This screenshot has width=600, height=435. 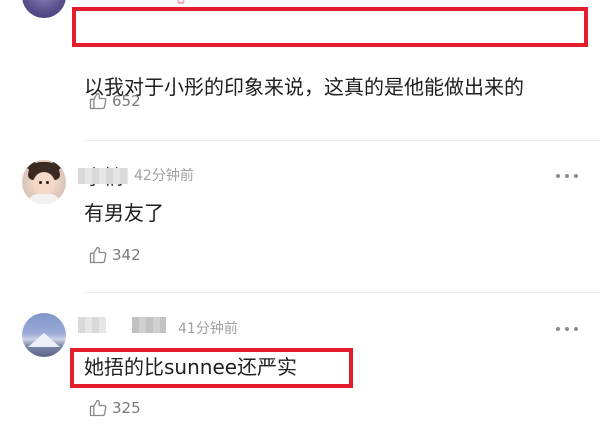 I want to click on like-count: 325, so click(x=126, y=408).